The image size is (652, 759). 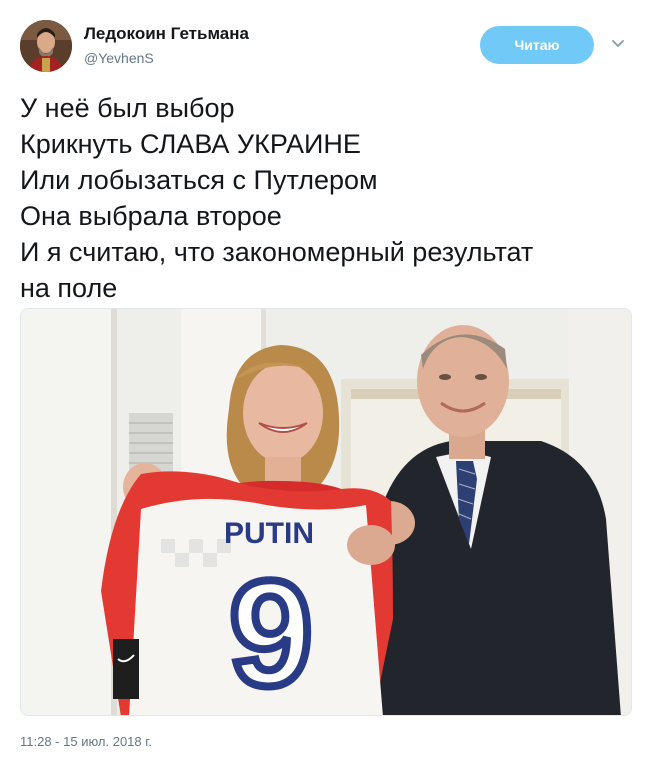 I want to click on jersey-tag, so click(x=126, y=669).